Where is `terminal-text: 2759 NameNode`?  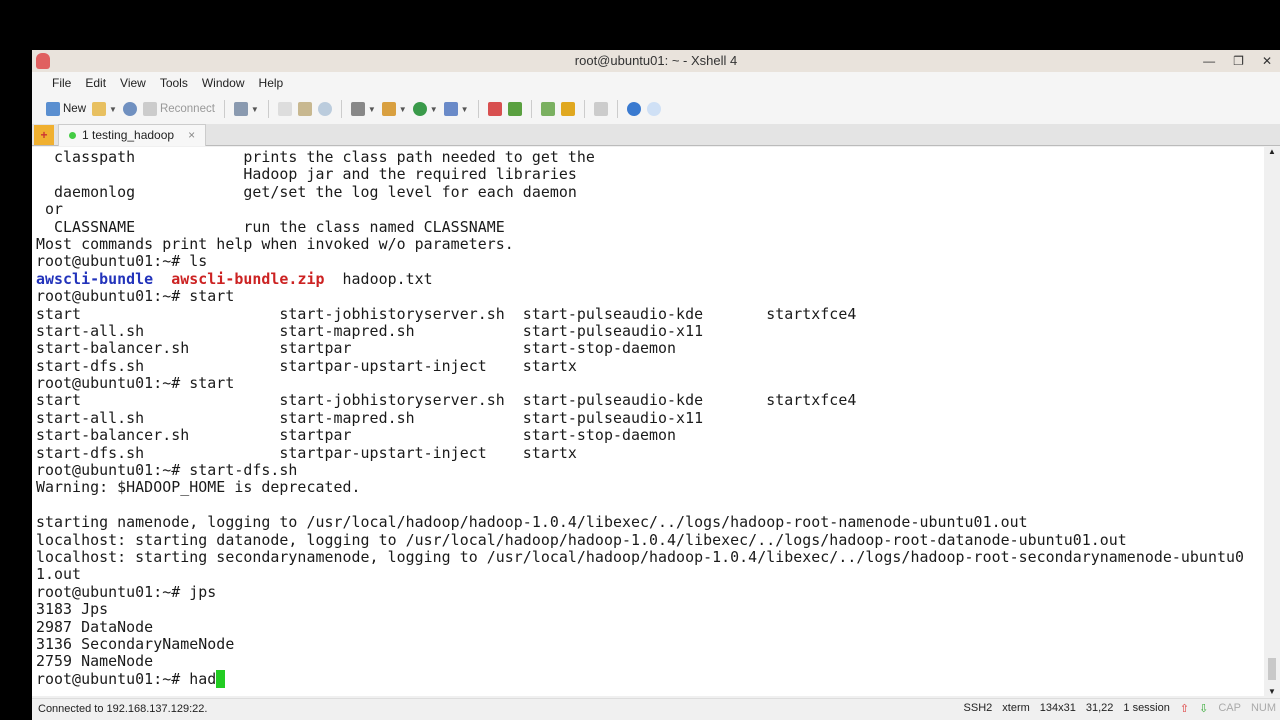
terminal-text: 2759 NameNode is located at coordinates (95, 661).